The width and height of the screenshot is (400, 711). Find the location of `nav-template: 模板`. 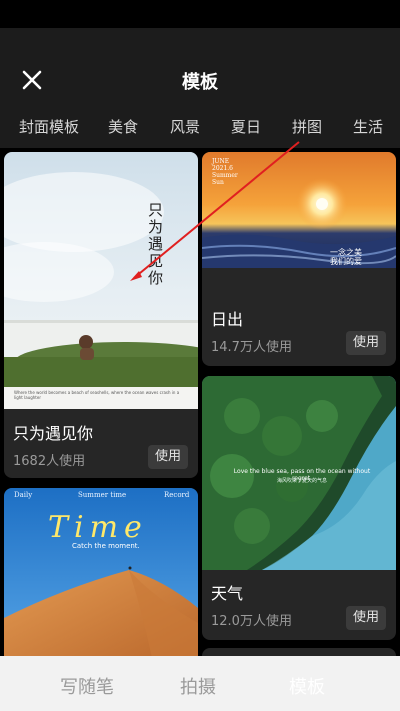

nav-template: 模板 is located at coordinates (307, 686).